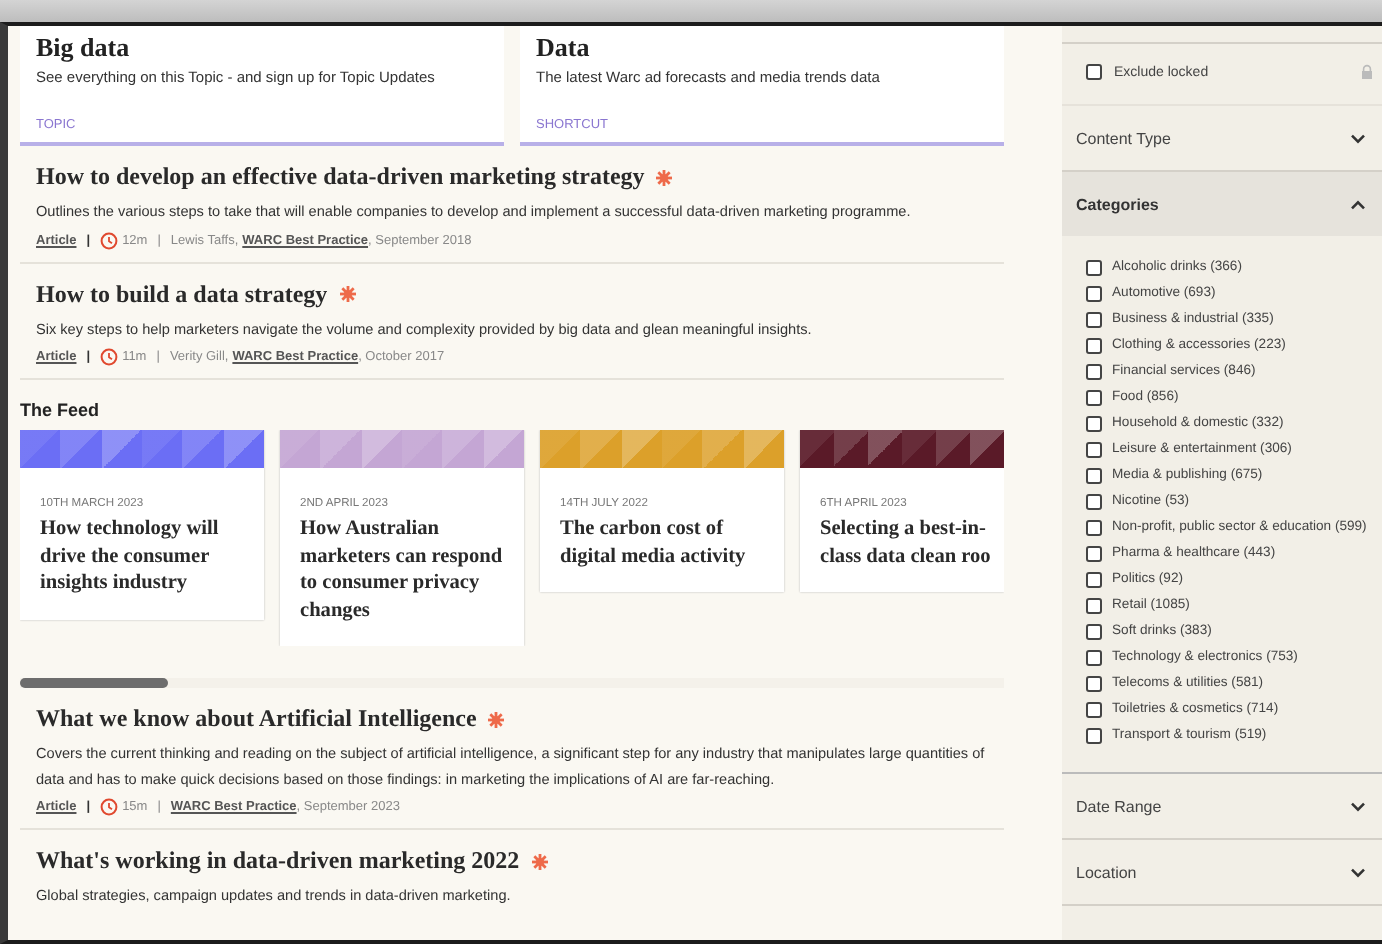 The height and width of the screenshot is (944, 1382). What do you see at coordinates (1358, 204) in the screenshot?
I see `chevron-up-icon` at bounding box center [1358, 204].